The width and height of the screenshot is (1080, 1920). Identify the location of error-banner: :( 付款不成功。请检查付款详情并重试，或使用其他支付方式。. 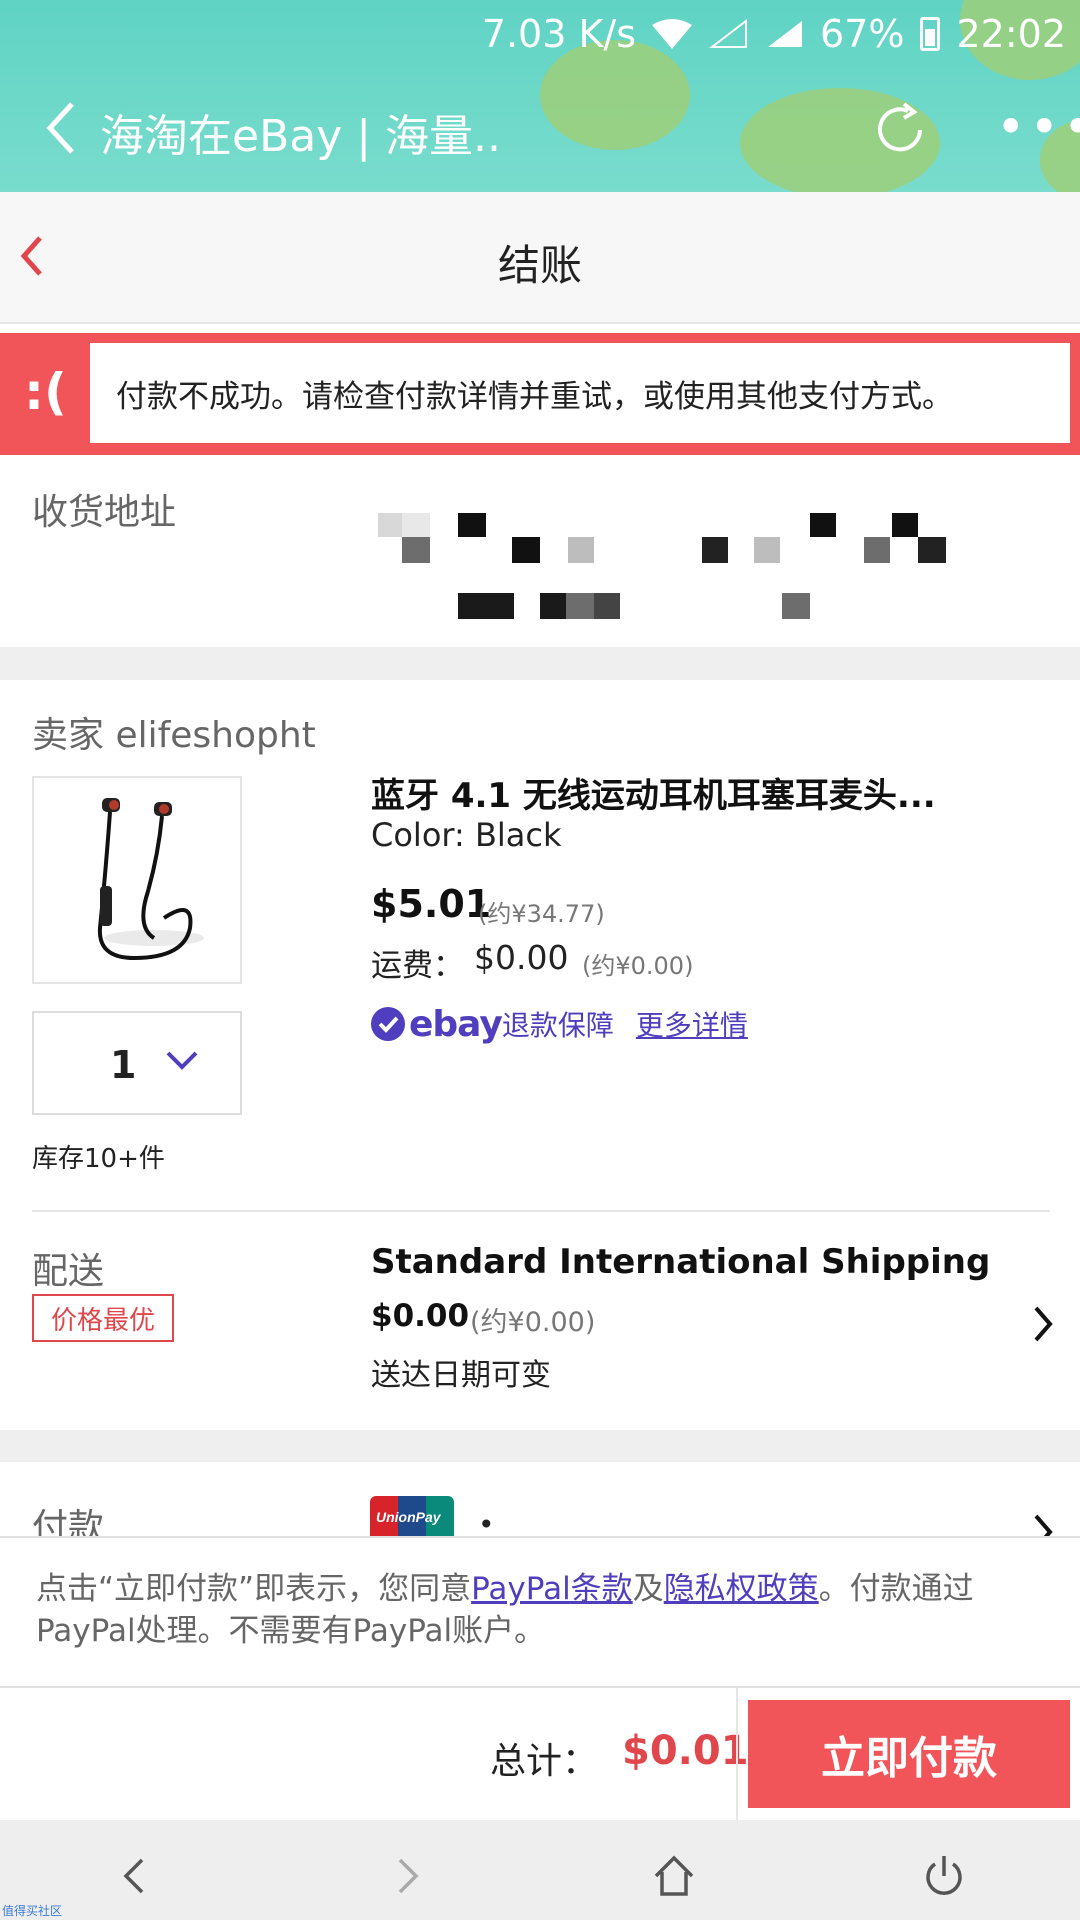
(540, 394).